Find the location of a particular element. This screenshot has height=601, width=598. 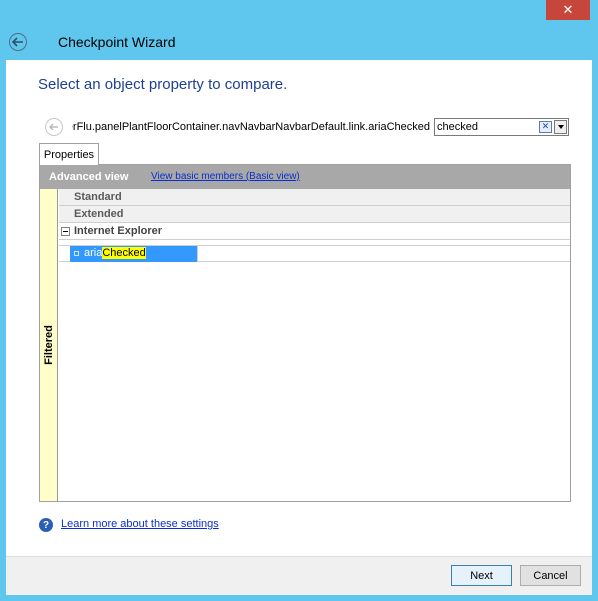

column-divider is located at coordinates (197, 254).